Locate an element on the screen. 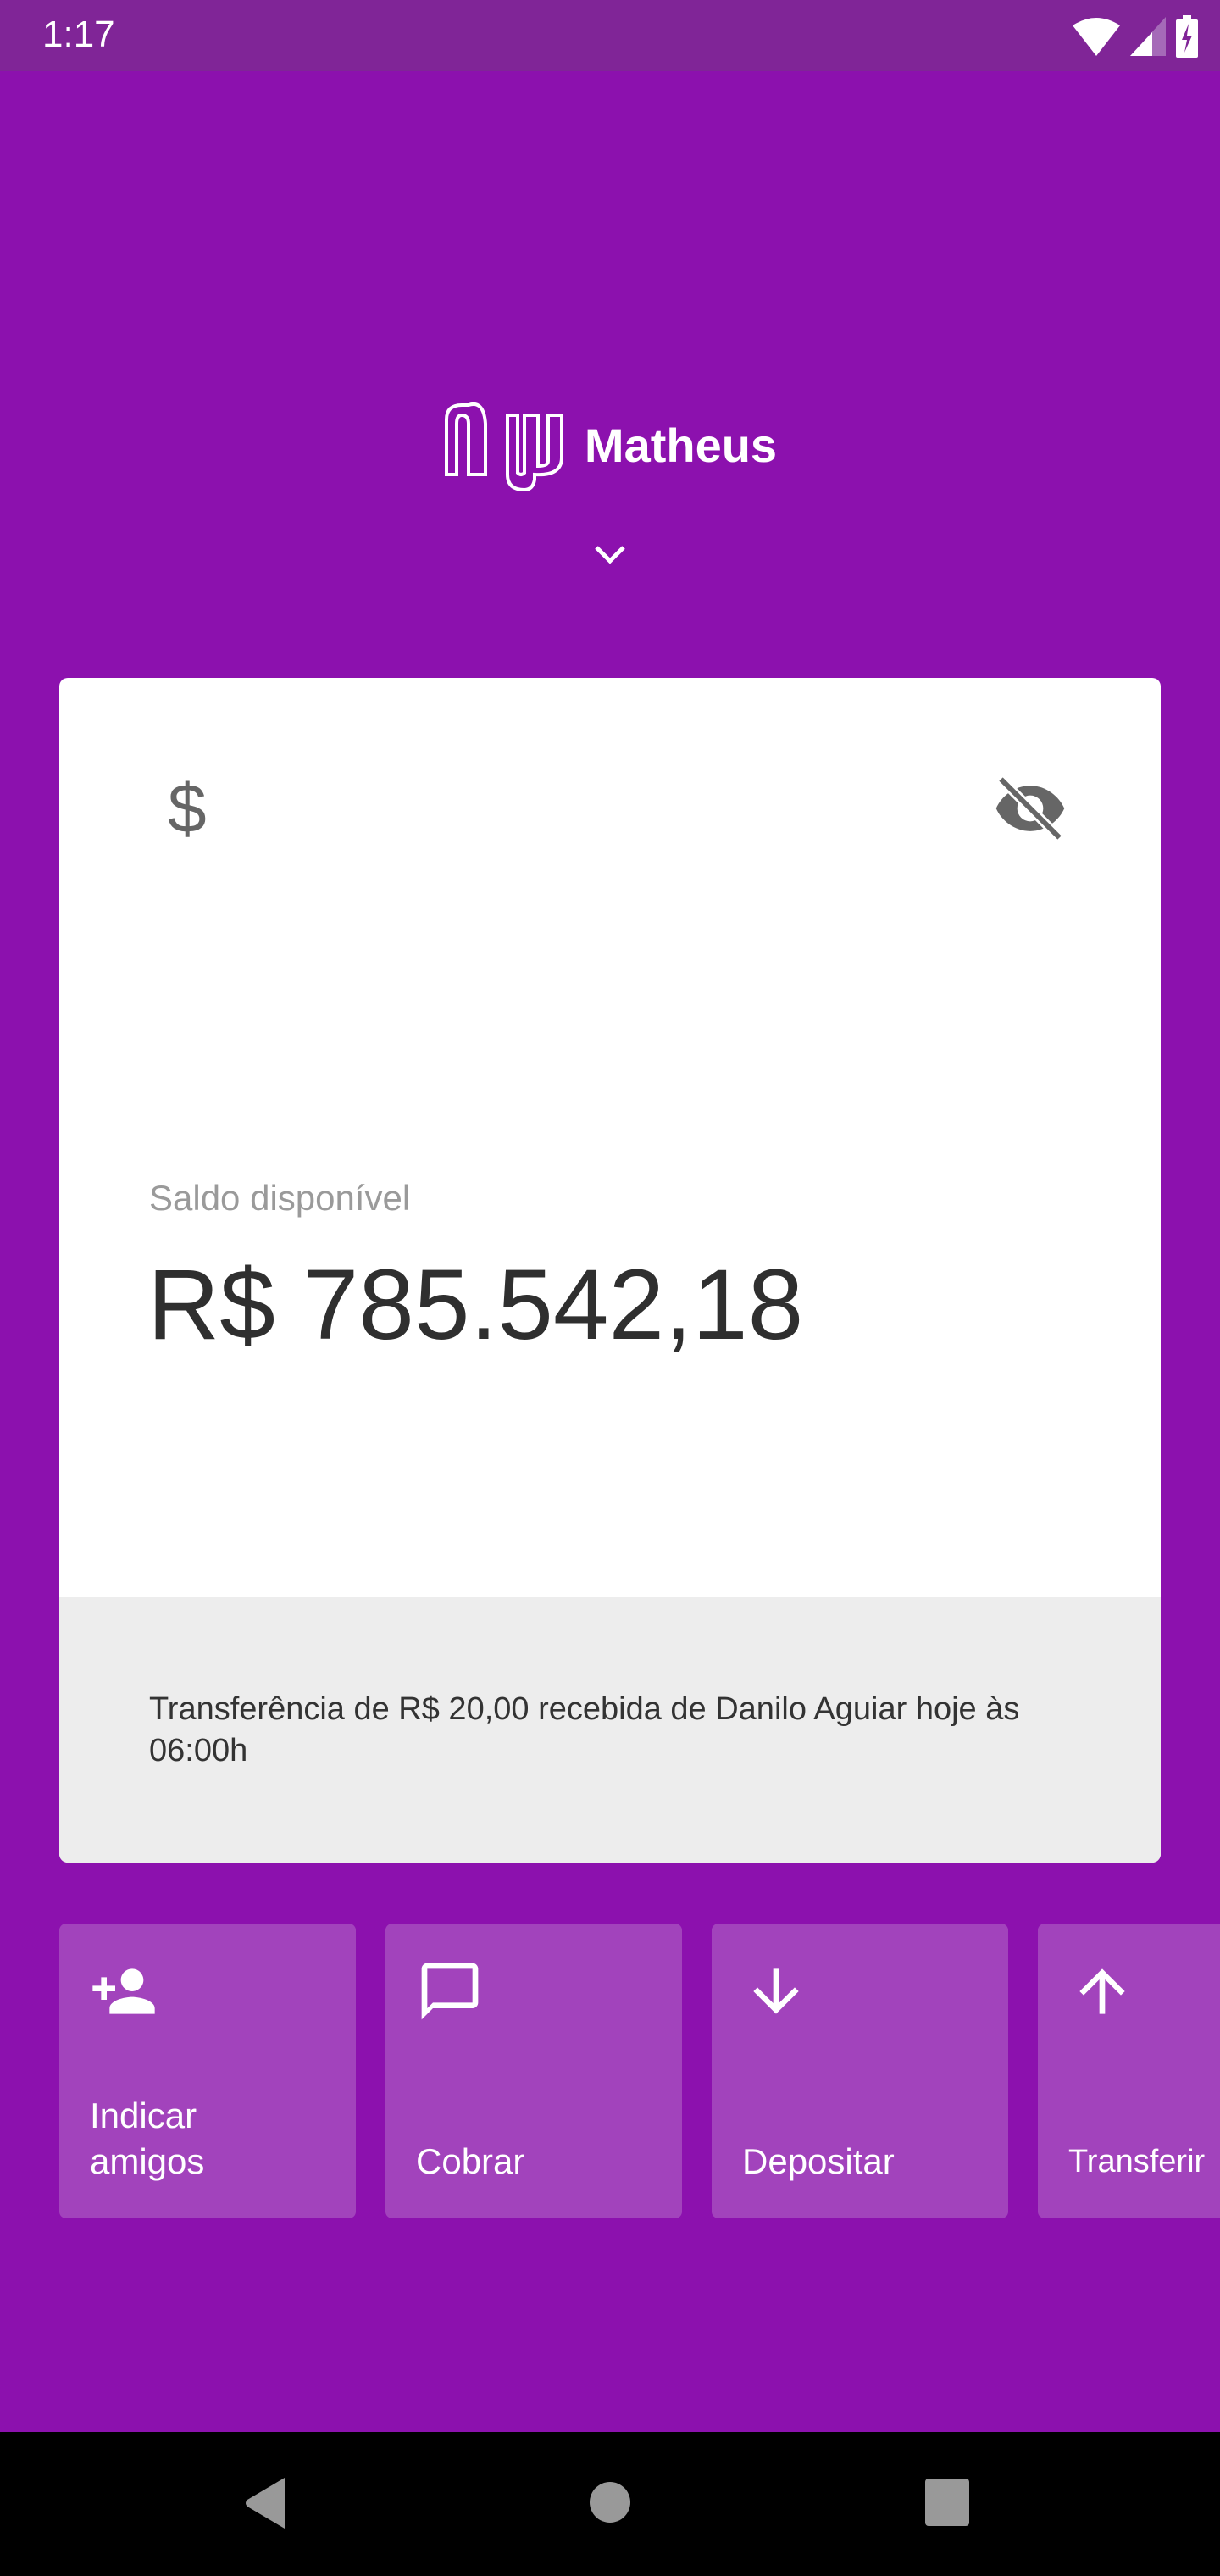 This screenshot has width=1220, height=2576. wifi-icon is located at coordinates (1096, 37).